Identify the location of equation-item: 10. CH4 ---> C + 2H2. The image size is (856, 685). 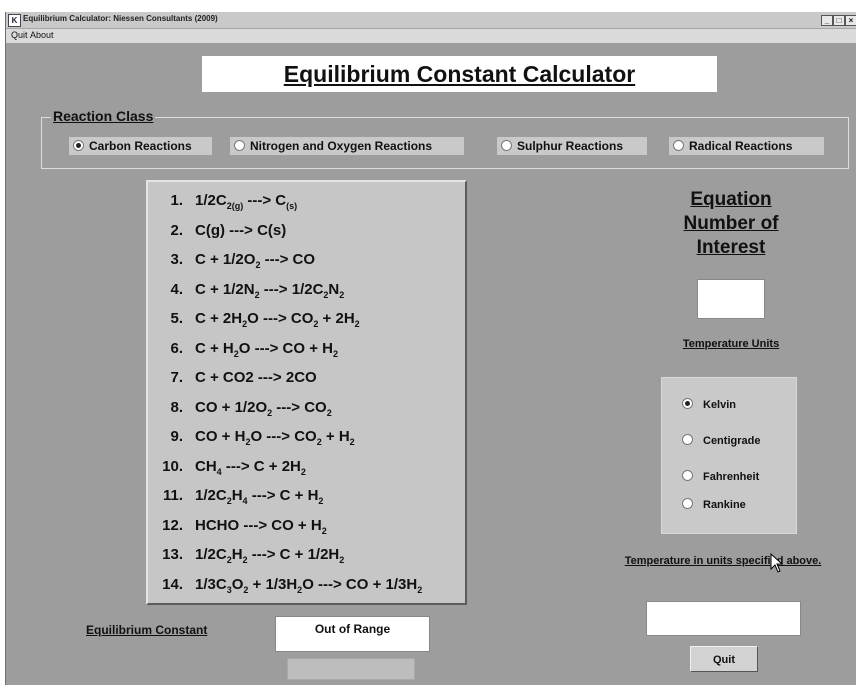
(306, 467).